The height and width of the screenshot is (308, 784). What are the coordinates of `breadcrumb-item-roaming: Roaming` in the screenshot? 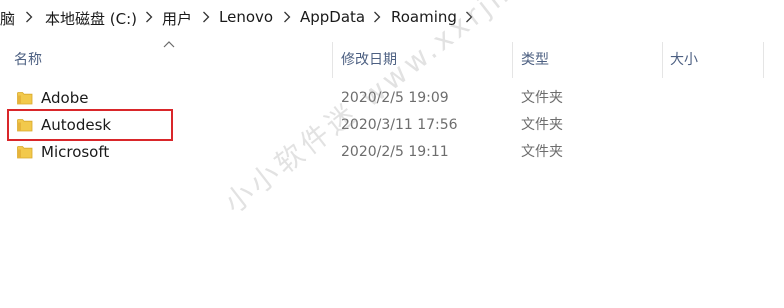 It's located at (424, 17).